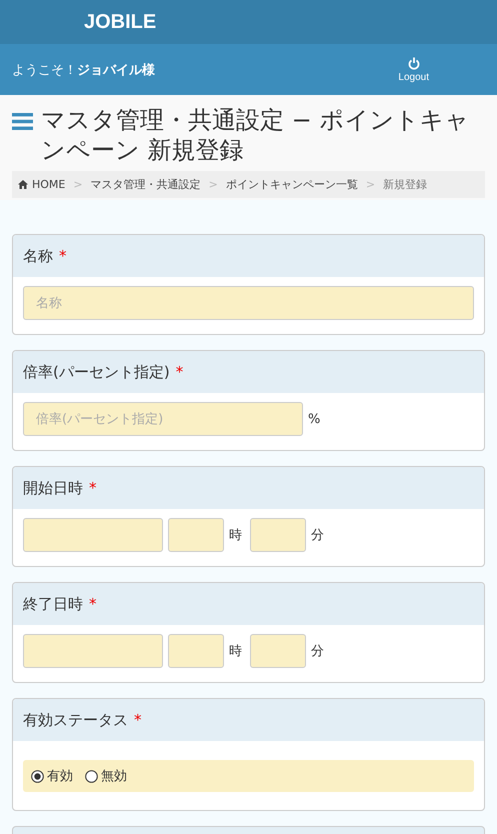  What do you see at coordinates (53, 604) in the screenshot?
I see `field-label: 終了日時` at bounding box center [53, 604].